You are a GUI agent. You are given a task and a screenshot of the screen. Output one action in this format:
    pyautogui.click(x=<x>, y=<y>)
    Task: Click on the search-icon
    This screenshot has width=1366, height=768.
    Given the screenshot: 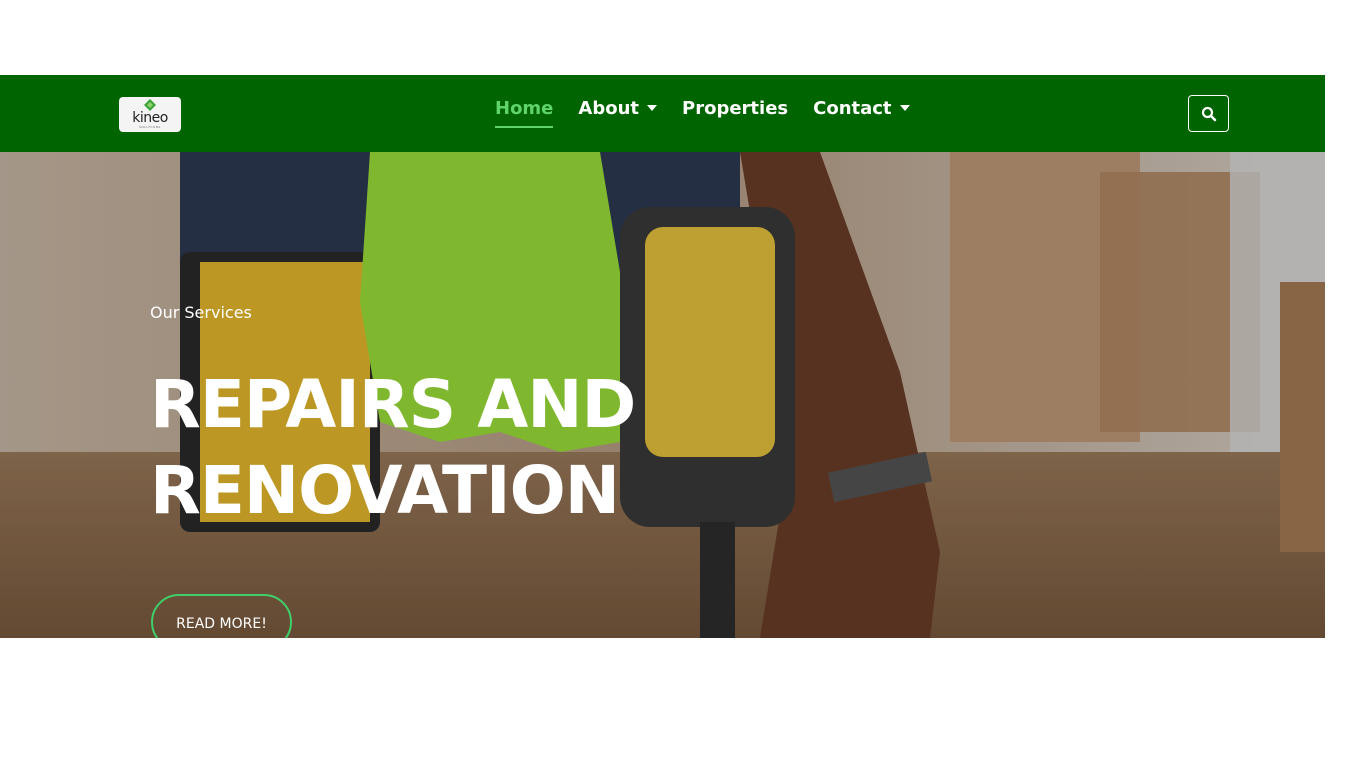 What is the action you would take?
    pyautogui.click(x=1208, y=113)
    